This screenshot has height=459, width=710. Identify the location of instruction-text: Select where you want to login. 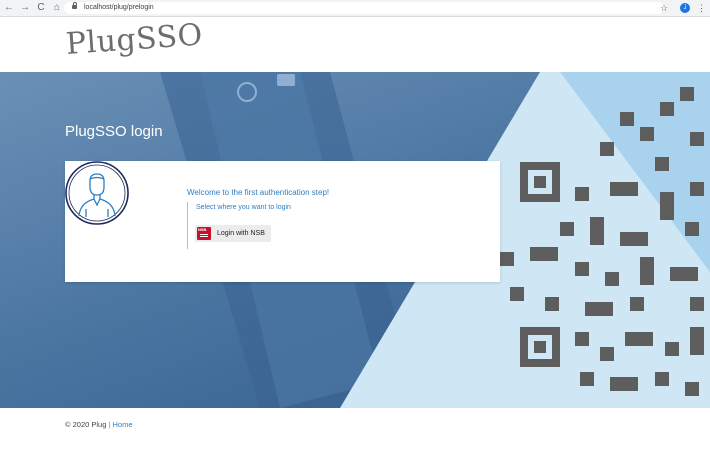
(243, 207).